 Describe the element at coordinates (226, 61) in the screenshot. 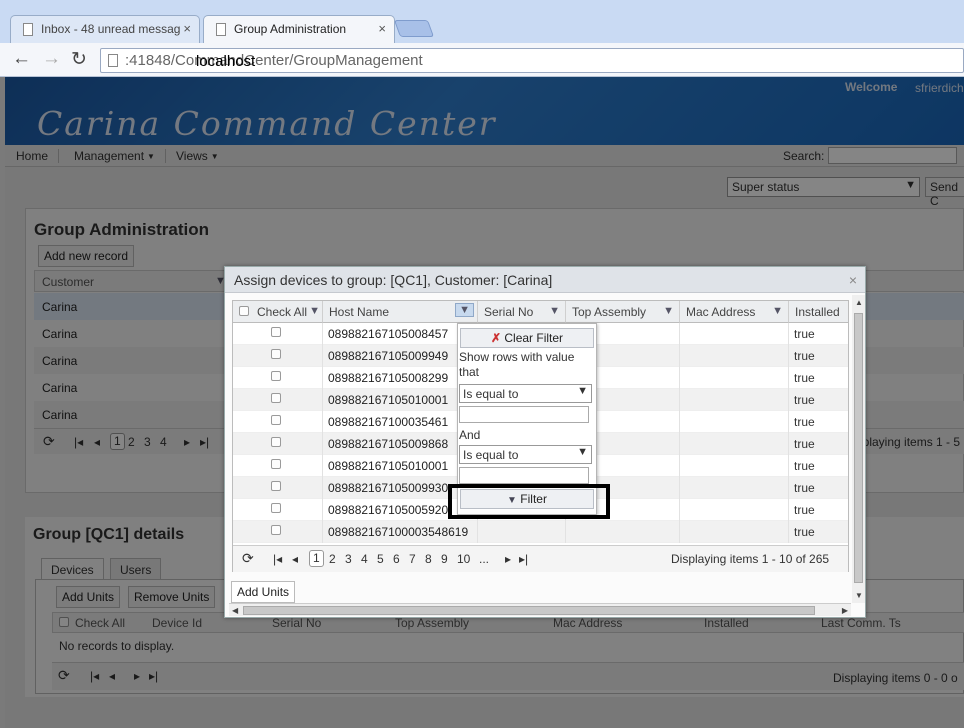

I see `url-host: localhost` at that location.